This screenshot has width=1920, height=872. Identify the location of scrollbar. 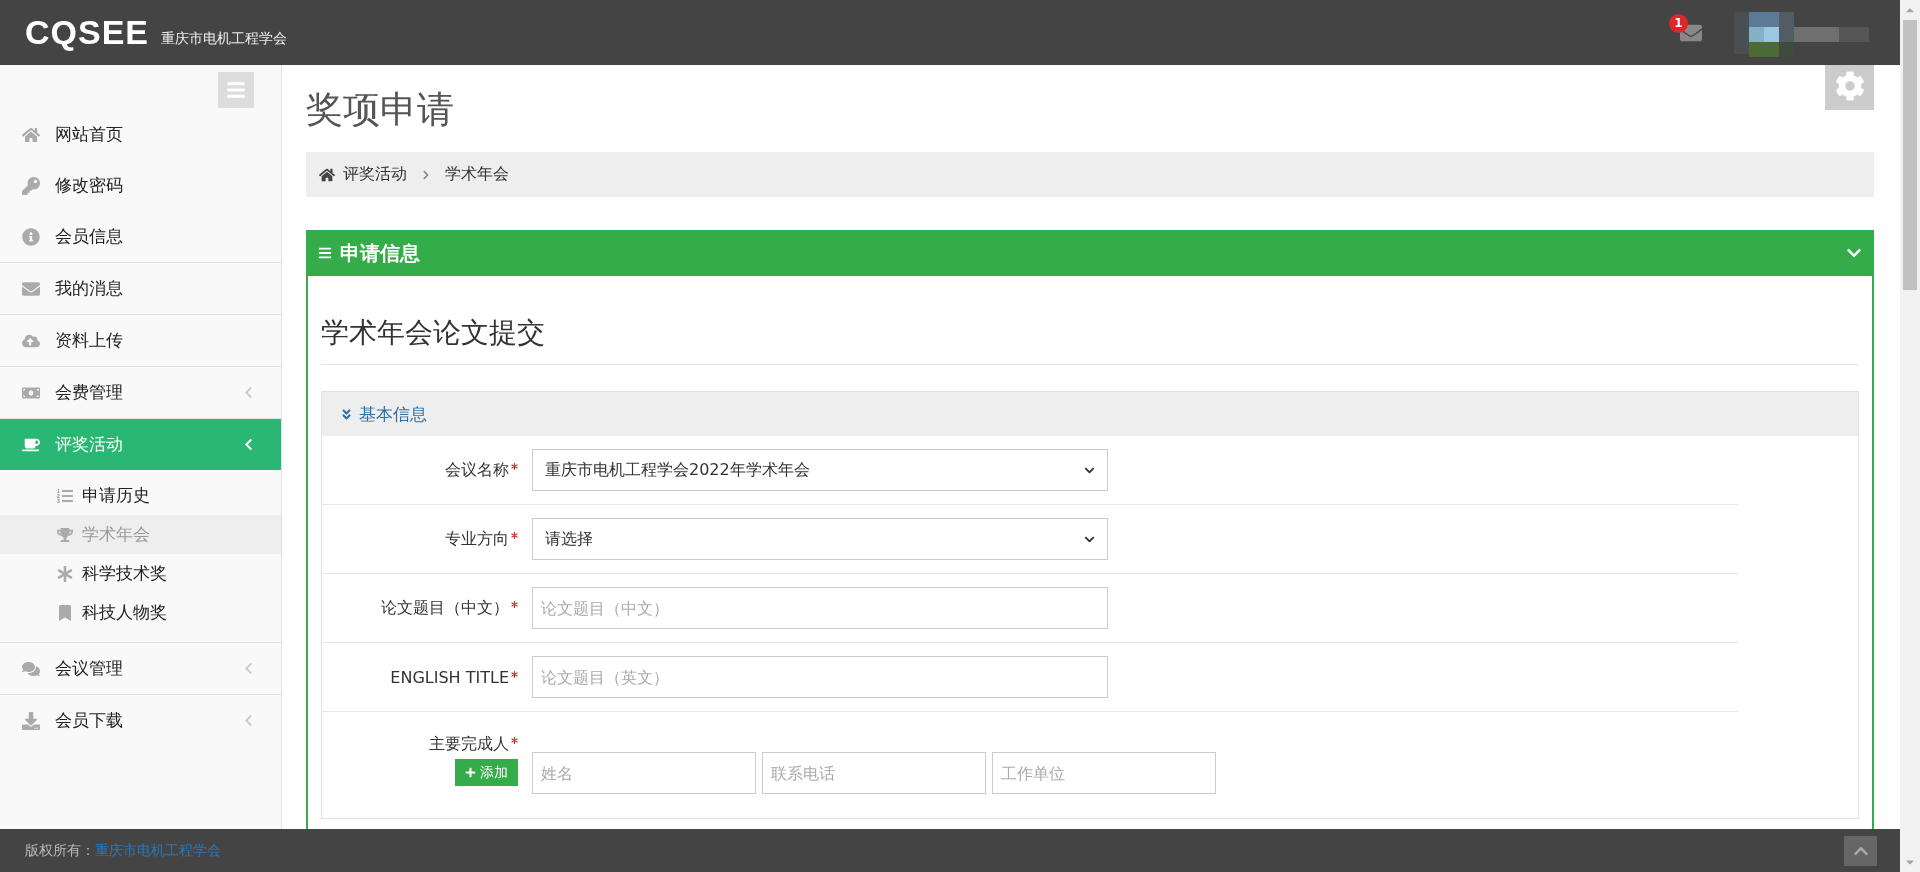
(1910, 436).